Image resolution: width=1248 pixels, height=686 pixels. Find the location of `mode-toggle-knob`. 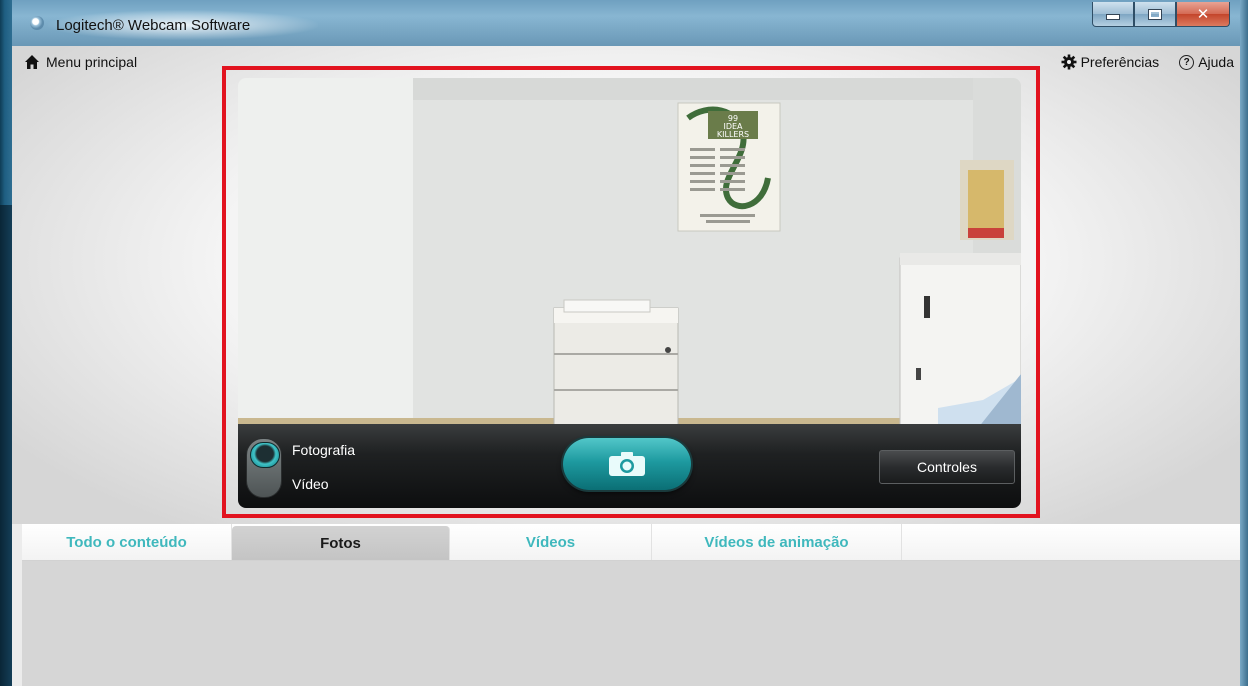

mode-toggle-knob is located at coordinates (265, 455).